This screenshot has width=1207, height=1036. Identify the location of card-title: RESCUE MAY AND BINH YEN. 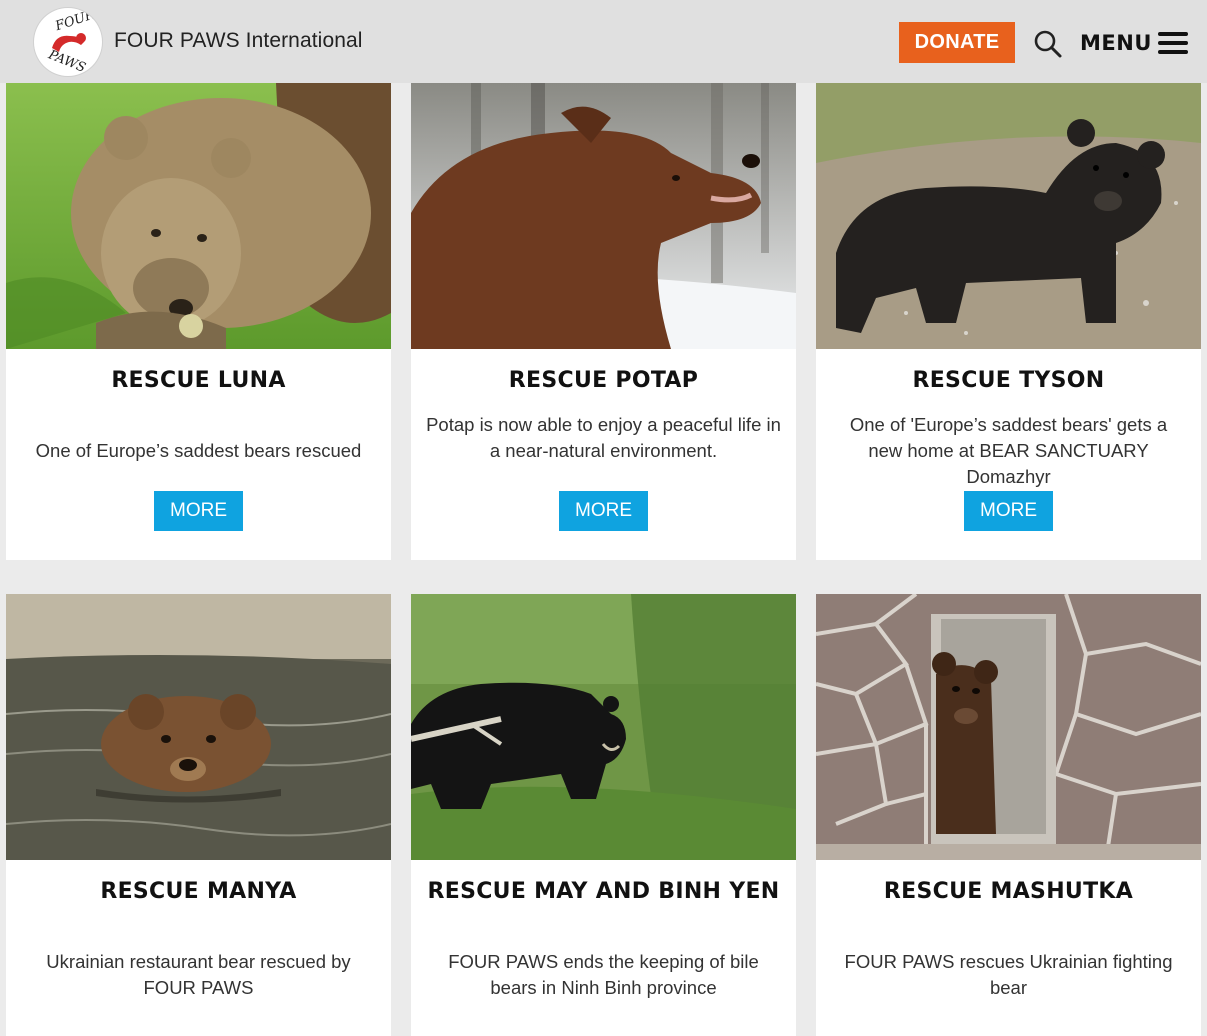
(603, 891).